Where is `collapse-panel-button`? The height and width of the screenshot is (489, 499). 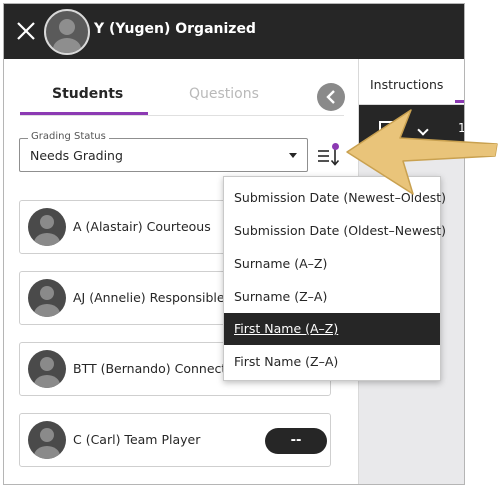 collapse-panel-button is located at coordinates (331, 97).